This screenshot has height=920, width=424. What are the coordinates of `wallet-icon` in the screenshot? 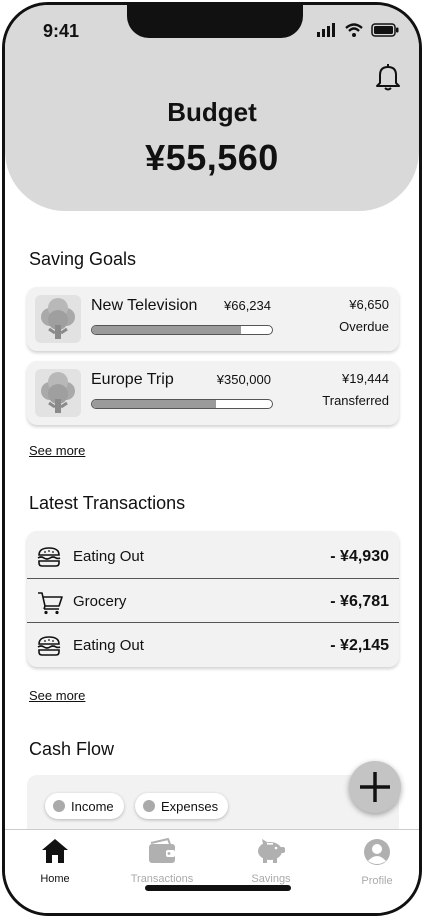 It's located at (162, 850).